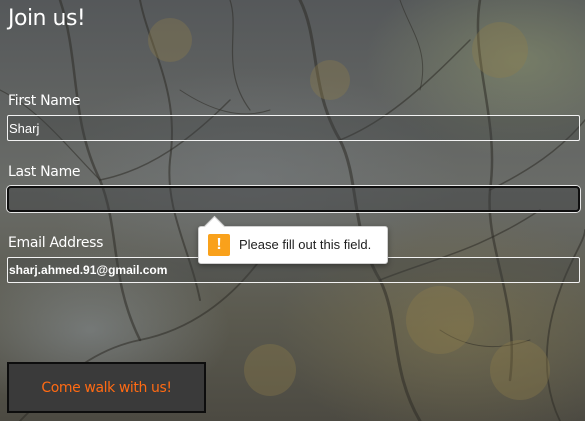 This screenshot has width=585, height=421. What do you see at coordinates (106, 387) in the screenshot?
I see `submit-button: Come walk with us!` at bounding box center [106, 387].